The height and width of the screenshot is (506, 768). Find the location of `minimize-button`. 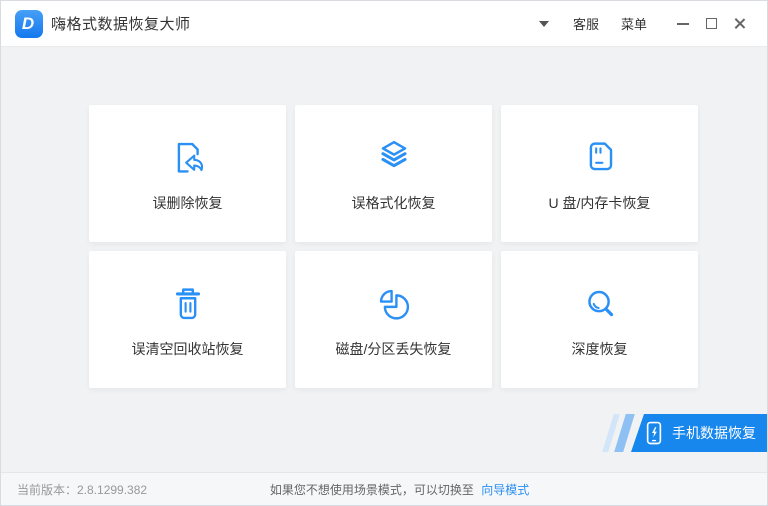

minimize-button is located at coordinates (683, 24).